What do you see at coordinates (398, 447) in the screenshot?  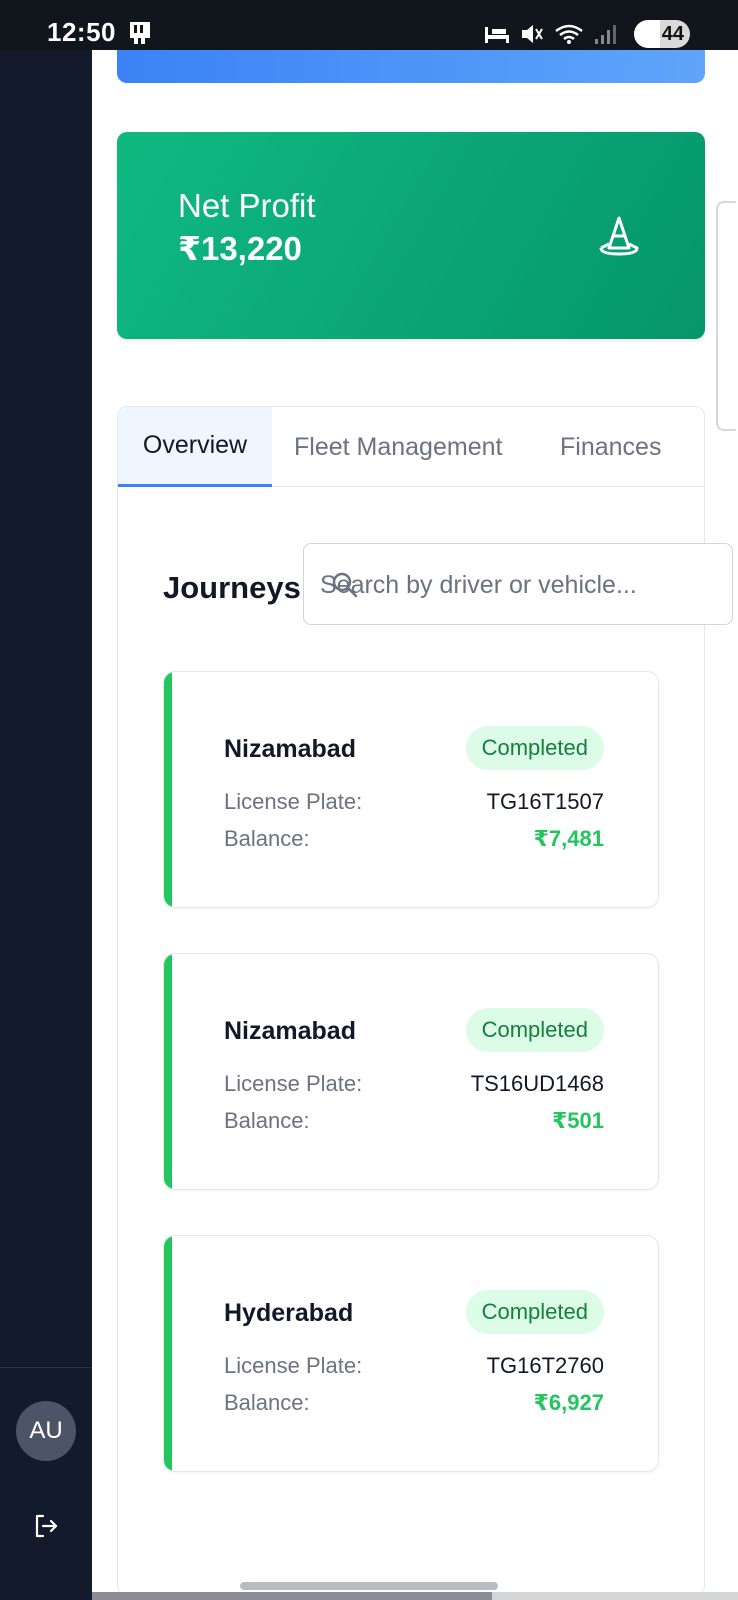 I see `tab-fleet-management: Fleet Management` at bounding box center [398, 447].